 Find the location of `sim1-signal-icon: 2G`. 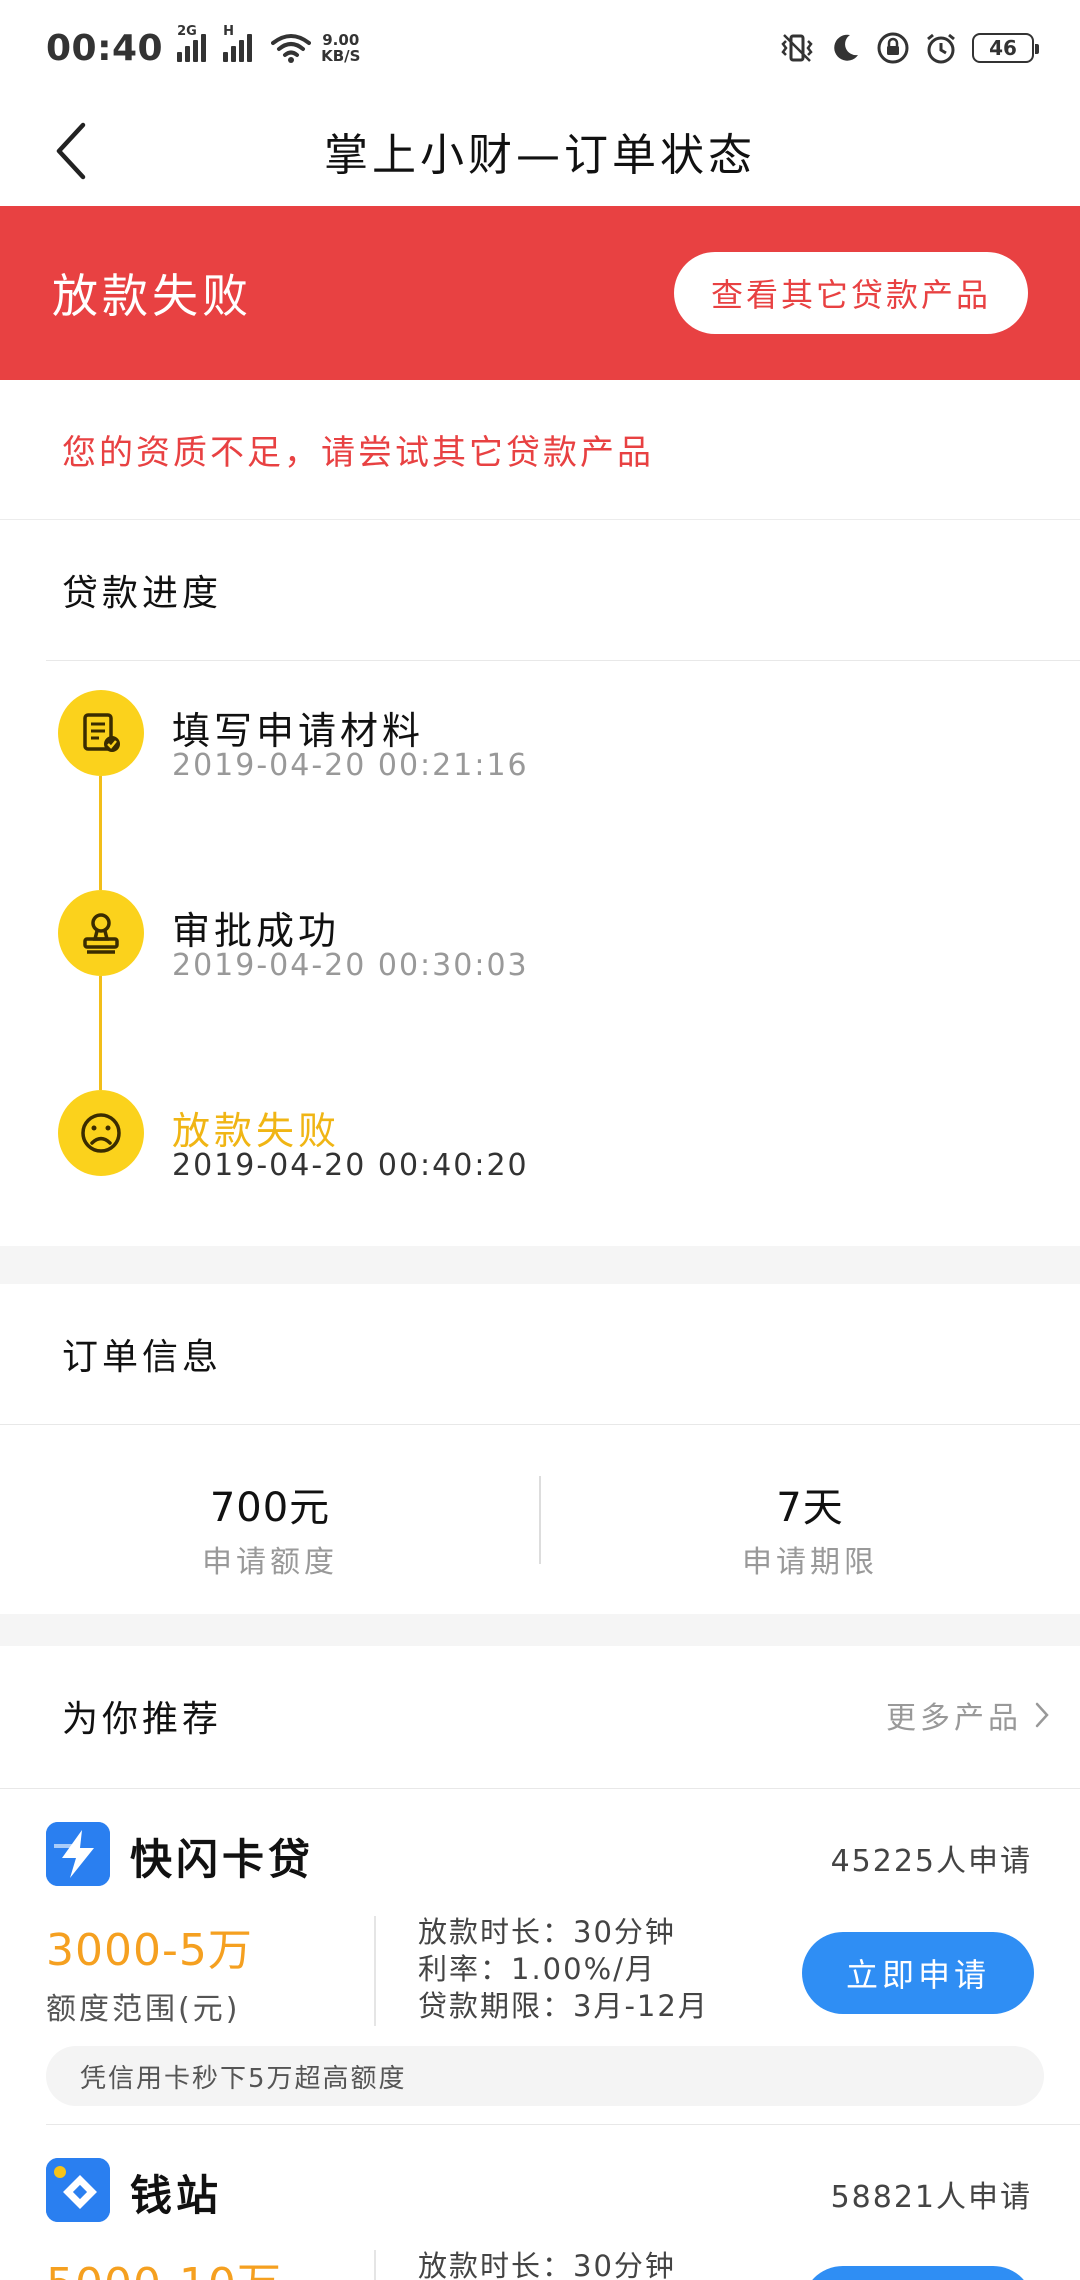

sim1-signal-icon: 2G is located at coordinates (193, 43).